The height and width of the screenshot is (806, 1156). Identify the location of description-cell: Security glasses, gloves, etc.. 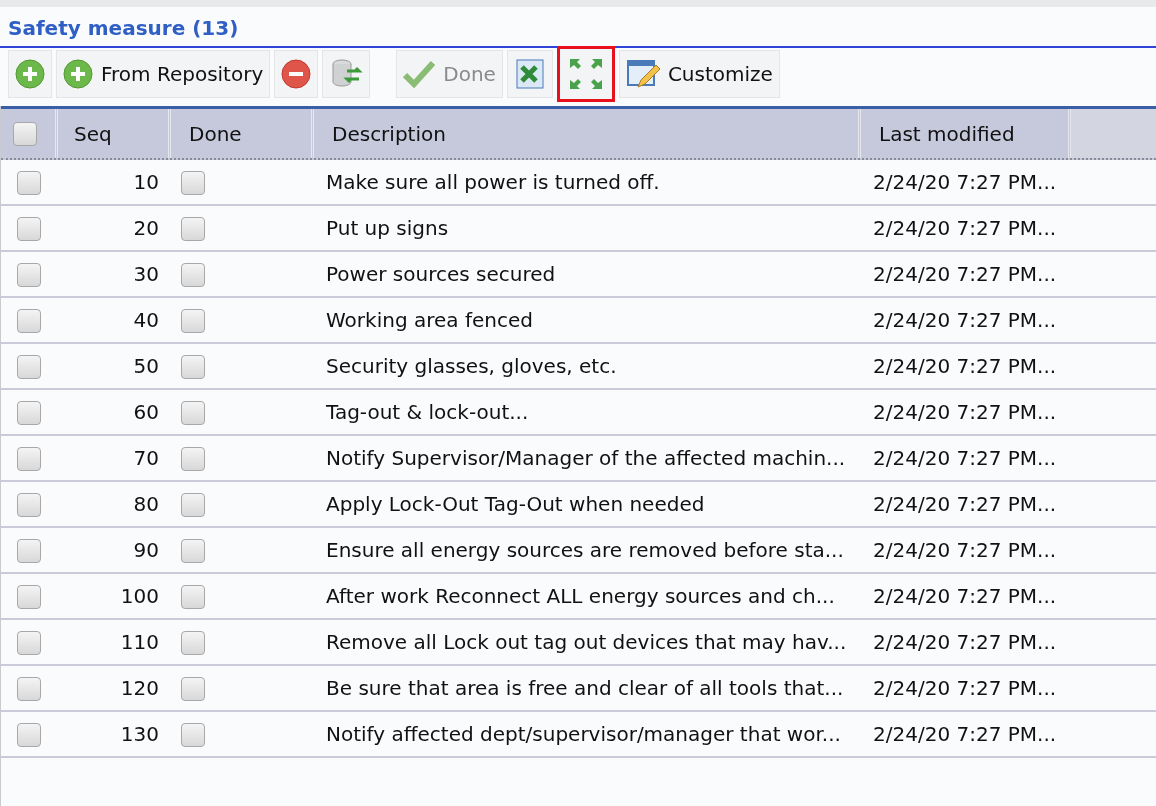
(471, 366).